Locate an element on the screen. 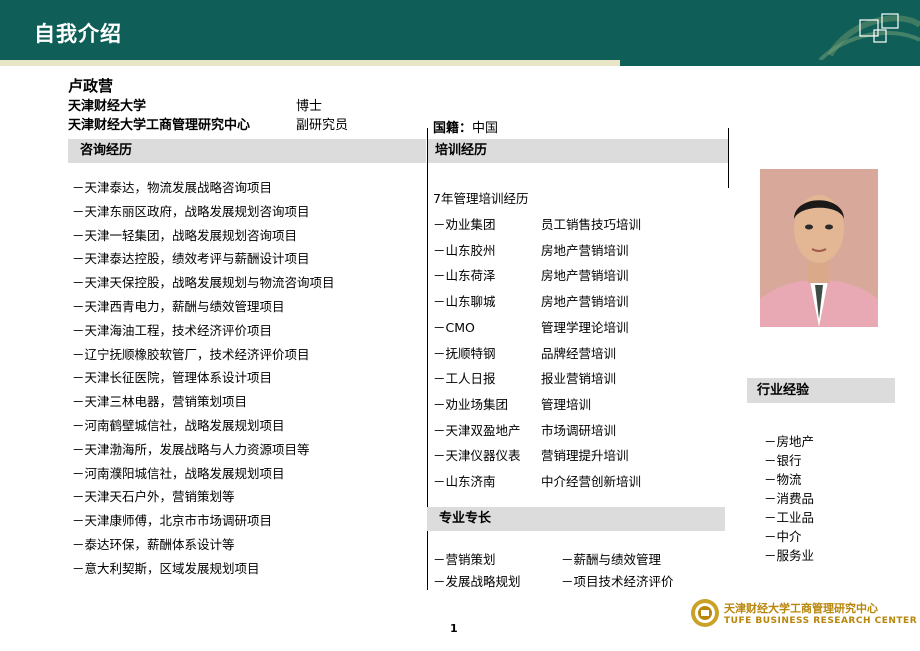 The width and height of the screenshot is (920, 651). training-topic: 员工销售技巧培训 is located at coordinates (591, 224).